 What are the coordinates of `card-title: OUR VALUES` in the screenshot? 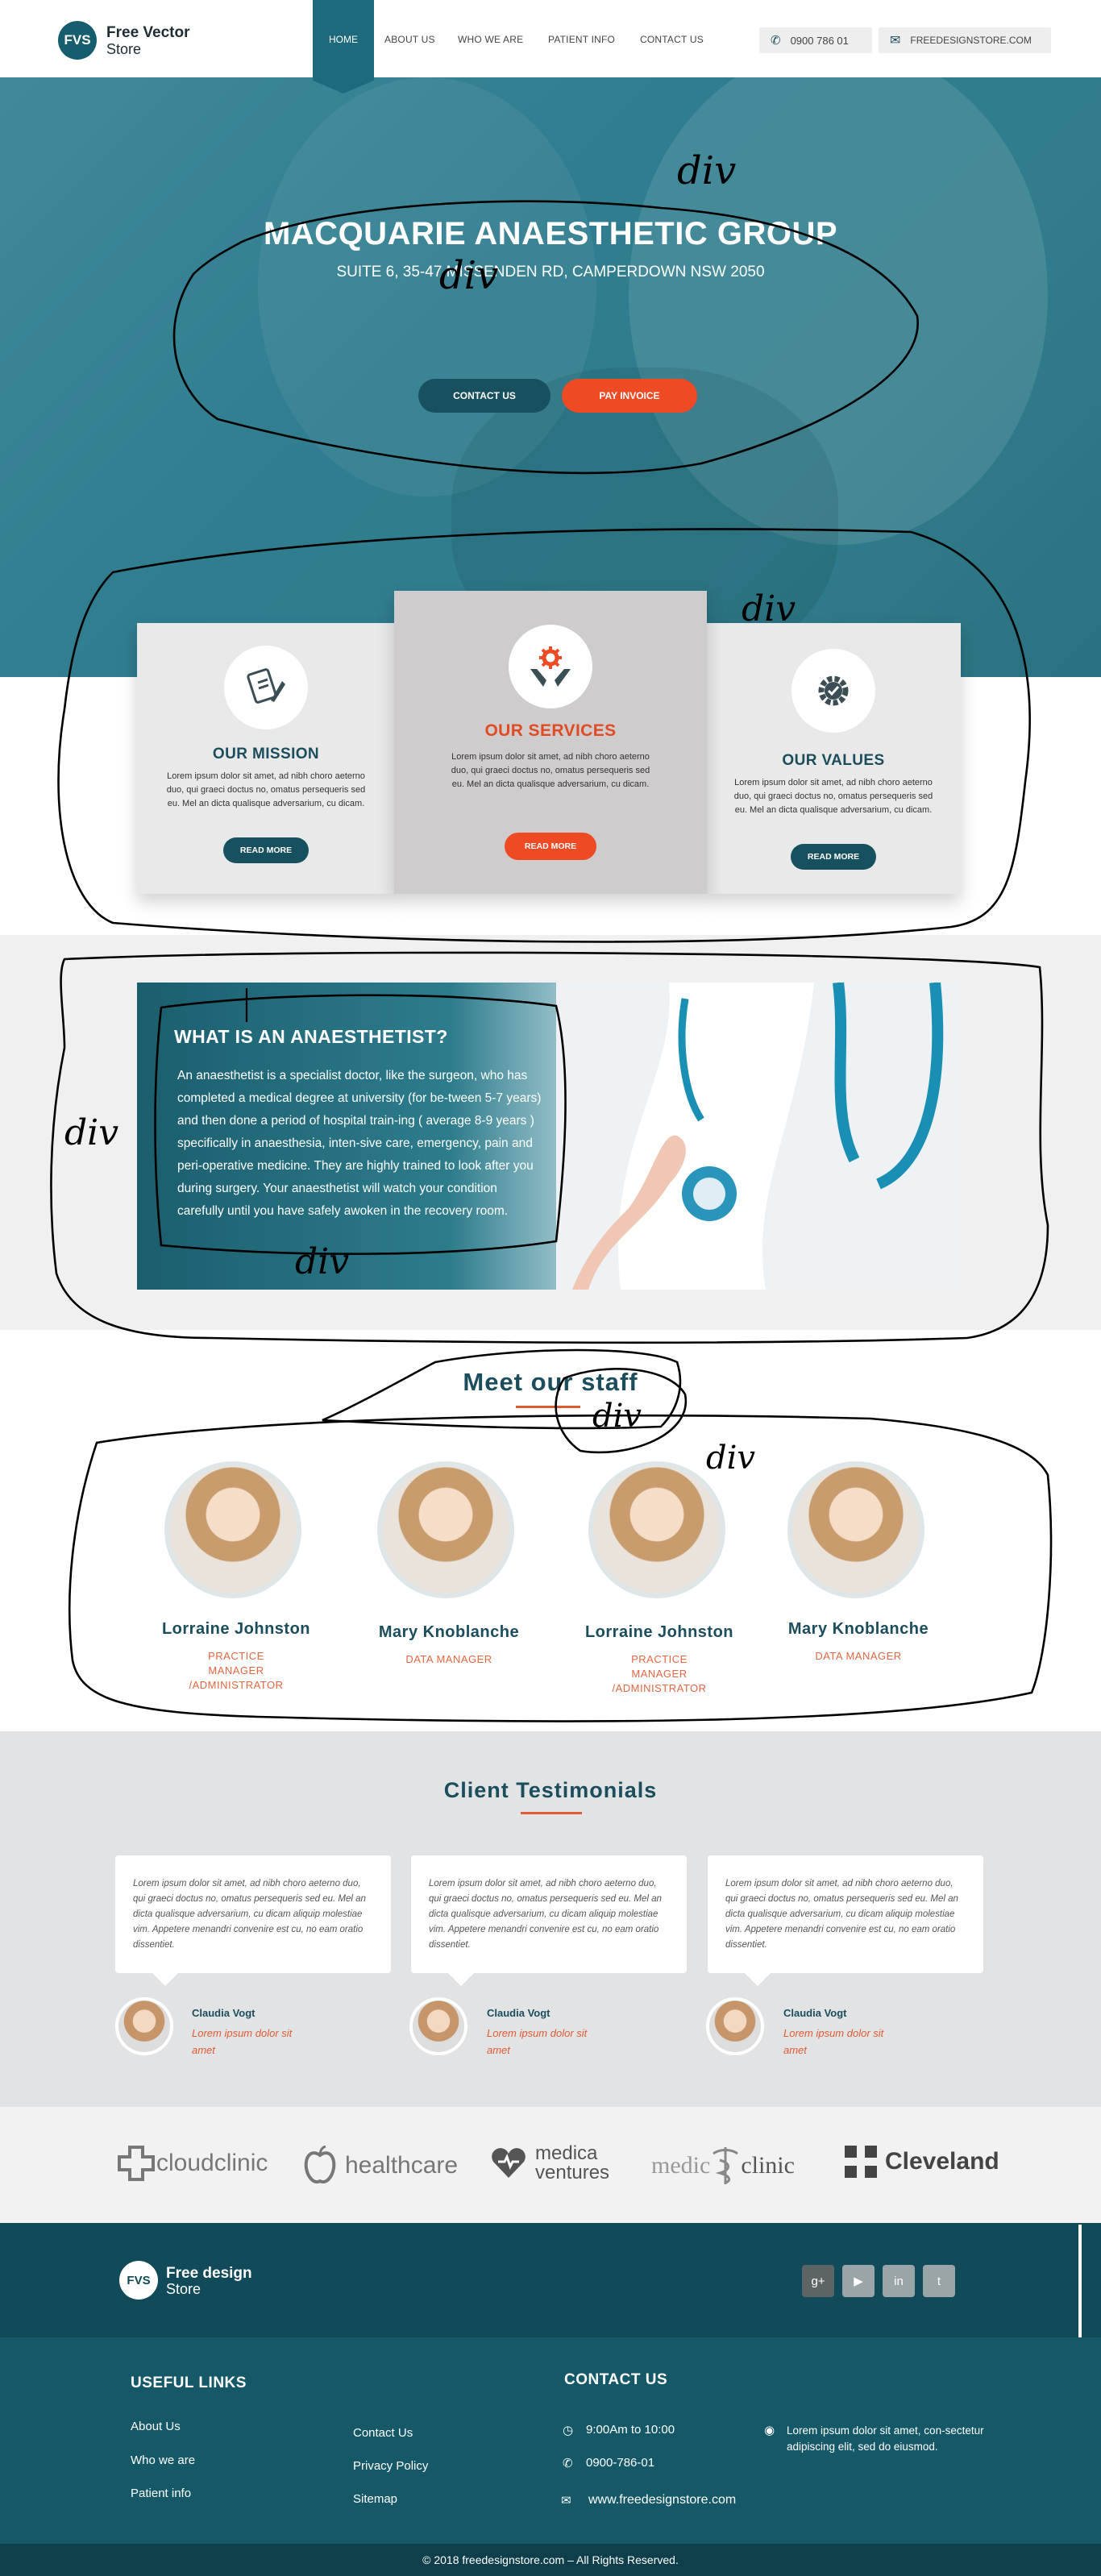 It's located at (833, 760).